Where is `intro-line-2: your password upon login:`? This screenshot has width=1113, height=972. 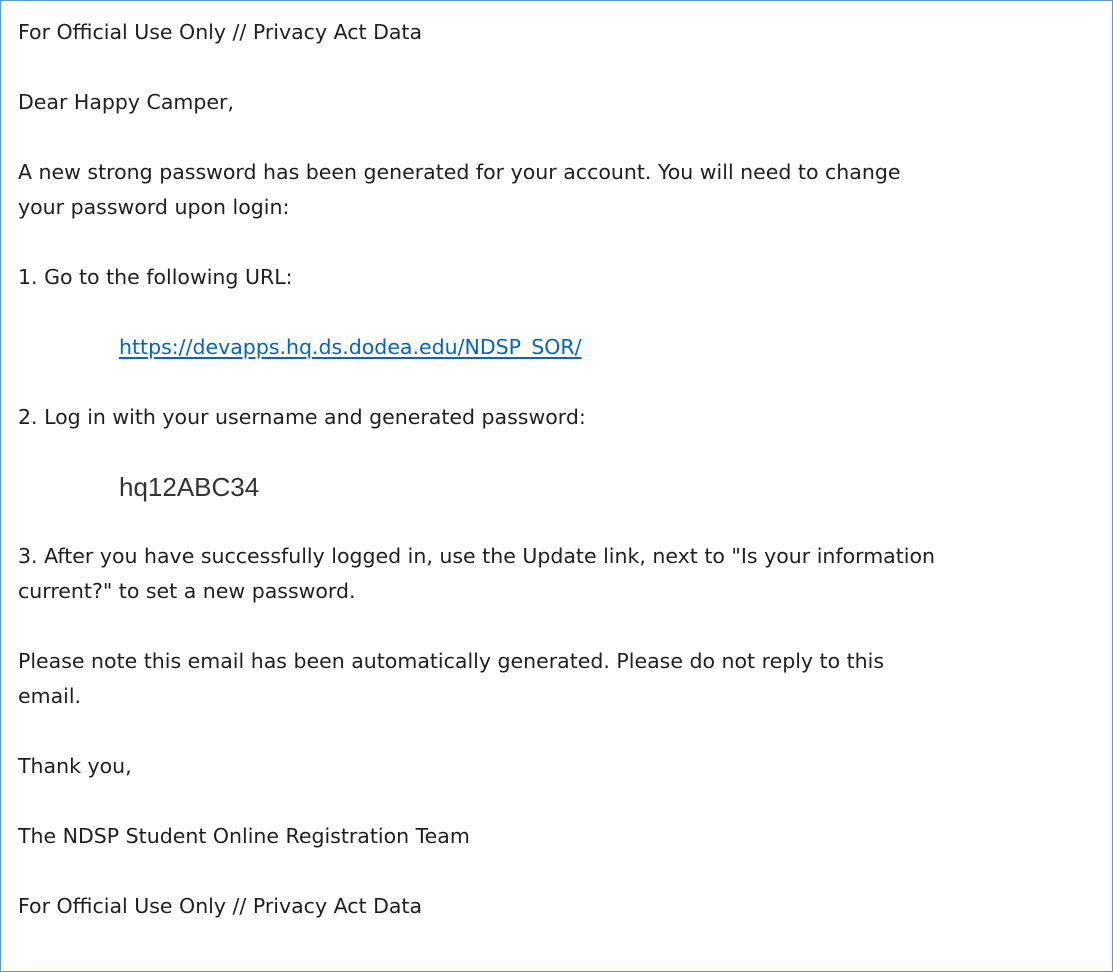 intro-line-2: your password upon login: is located at coordinates (154, 207).